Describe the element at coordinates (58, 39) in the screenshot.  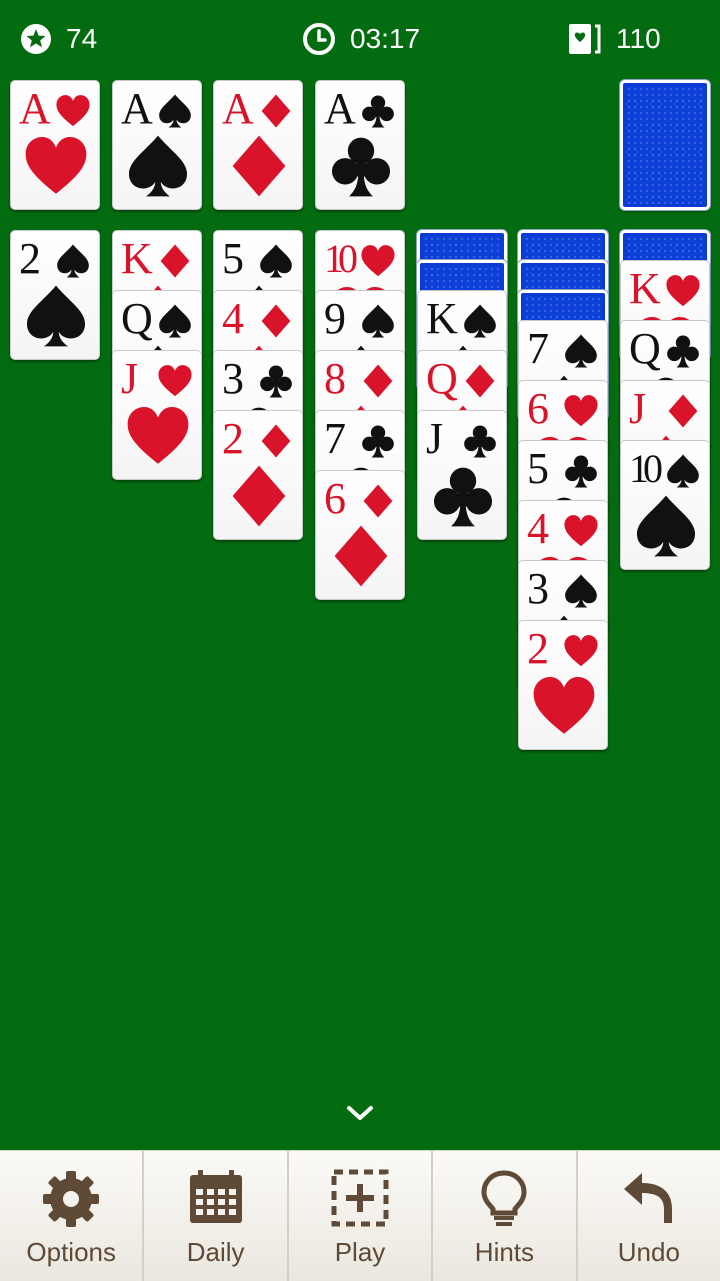
I see `score-indicator: 74` at that location.